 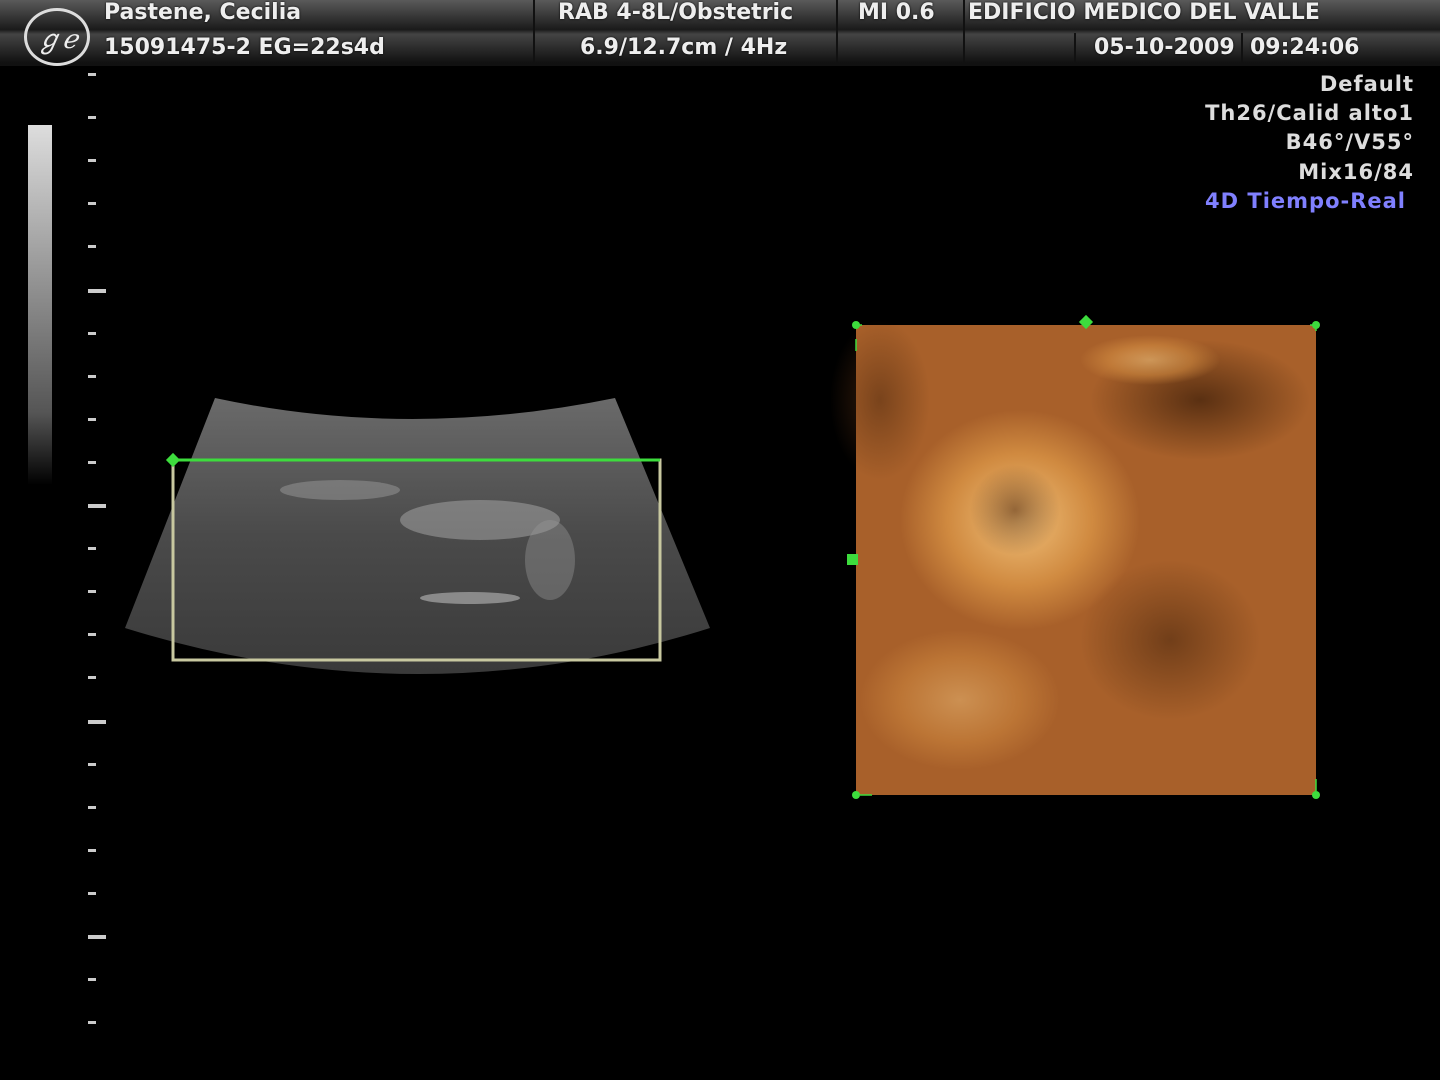 What do you see at coordinates (173, 460) in the screenshot?
I see `render-line-handle` at bounding box center [173, 460].